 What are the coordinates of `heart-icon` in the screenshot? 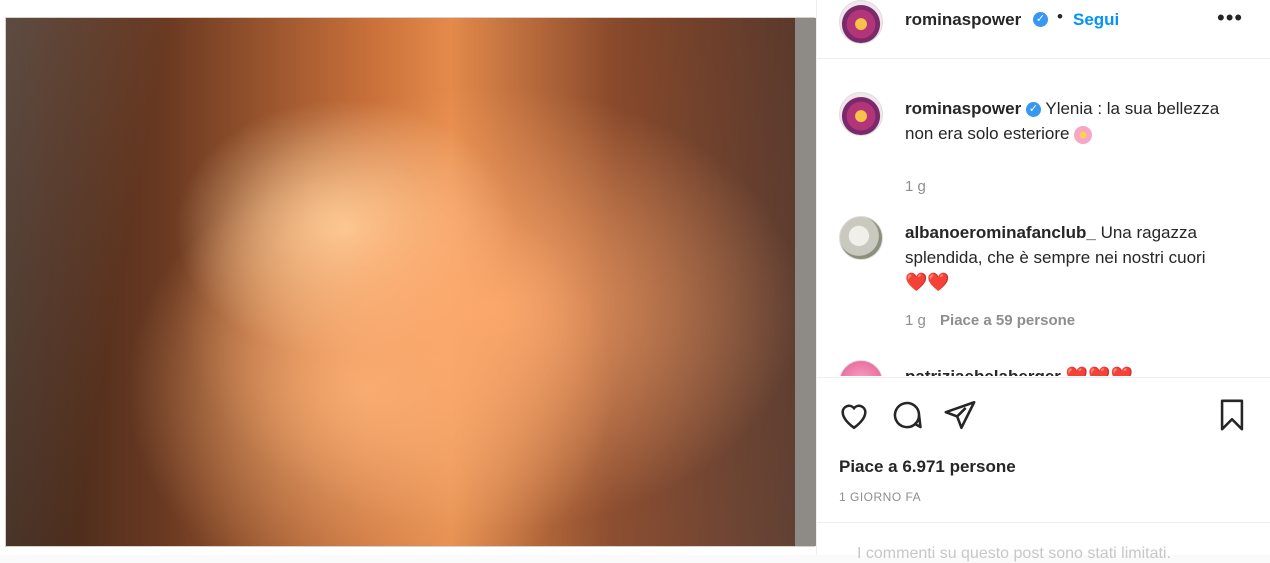 It's located at (854, 415).